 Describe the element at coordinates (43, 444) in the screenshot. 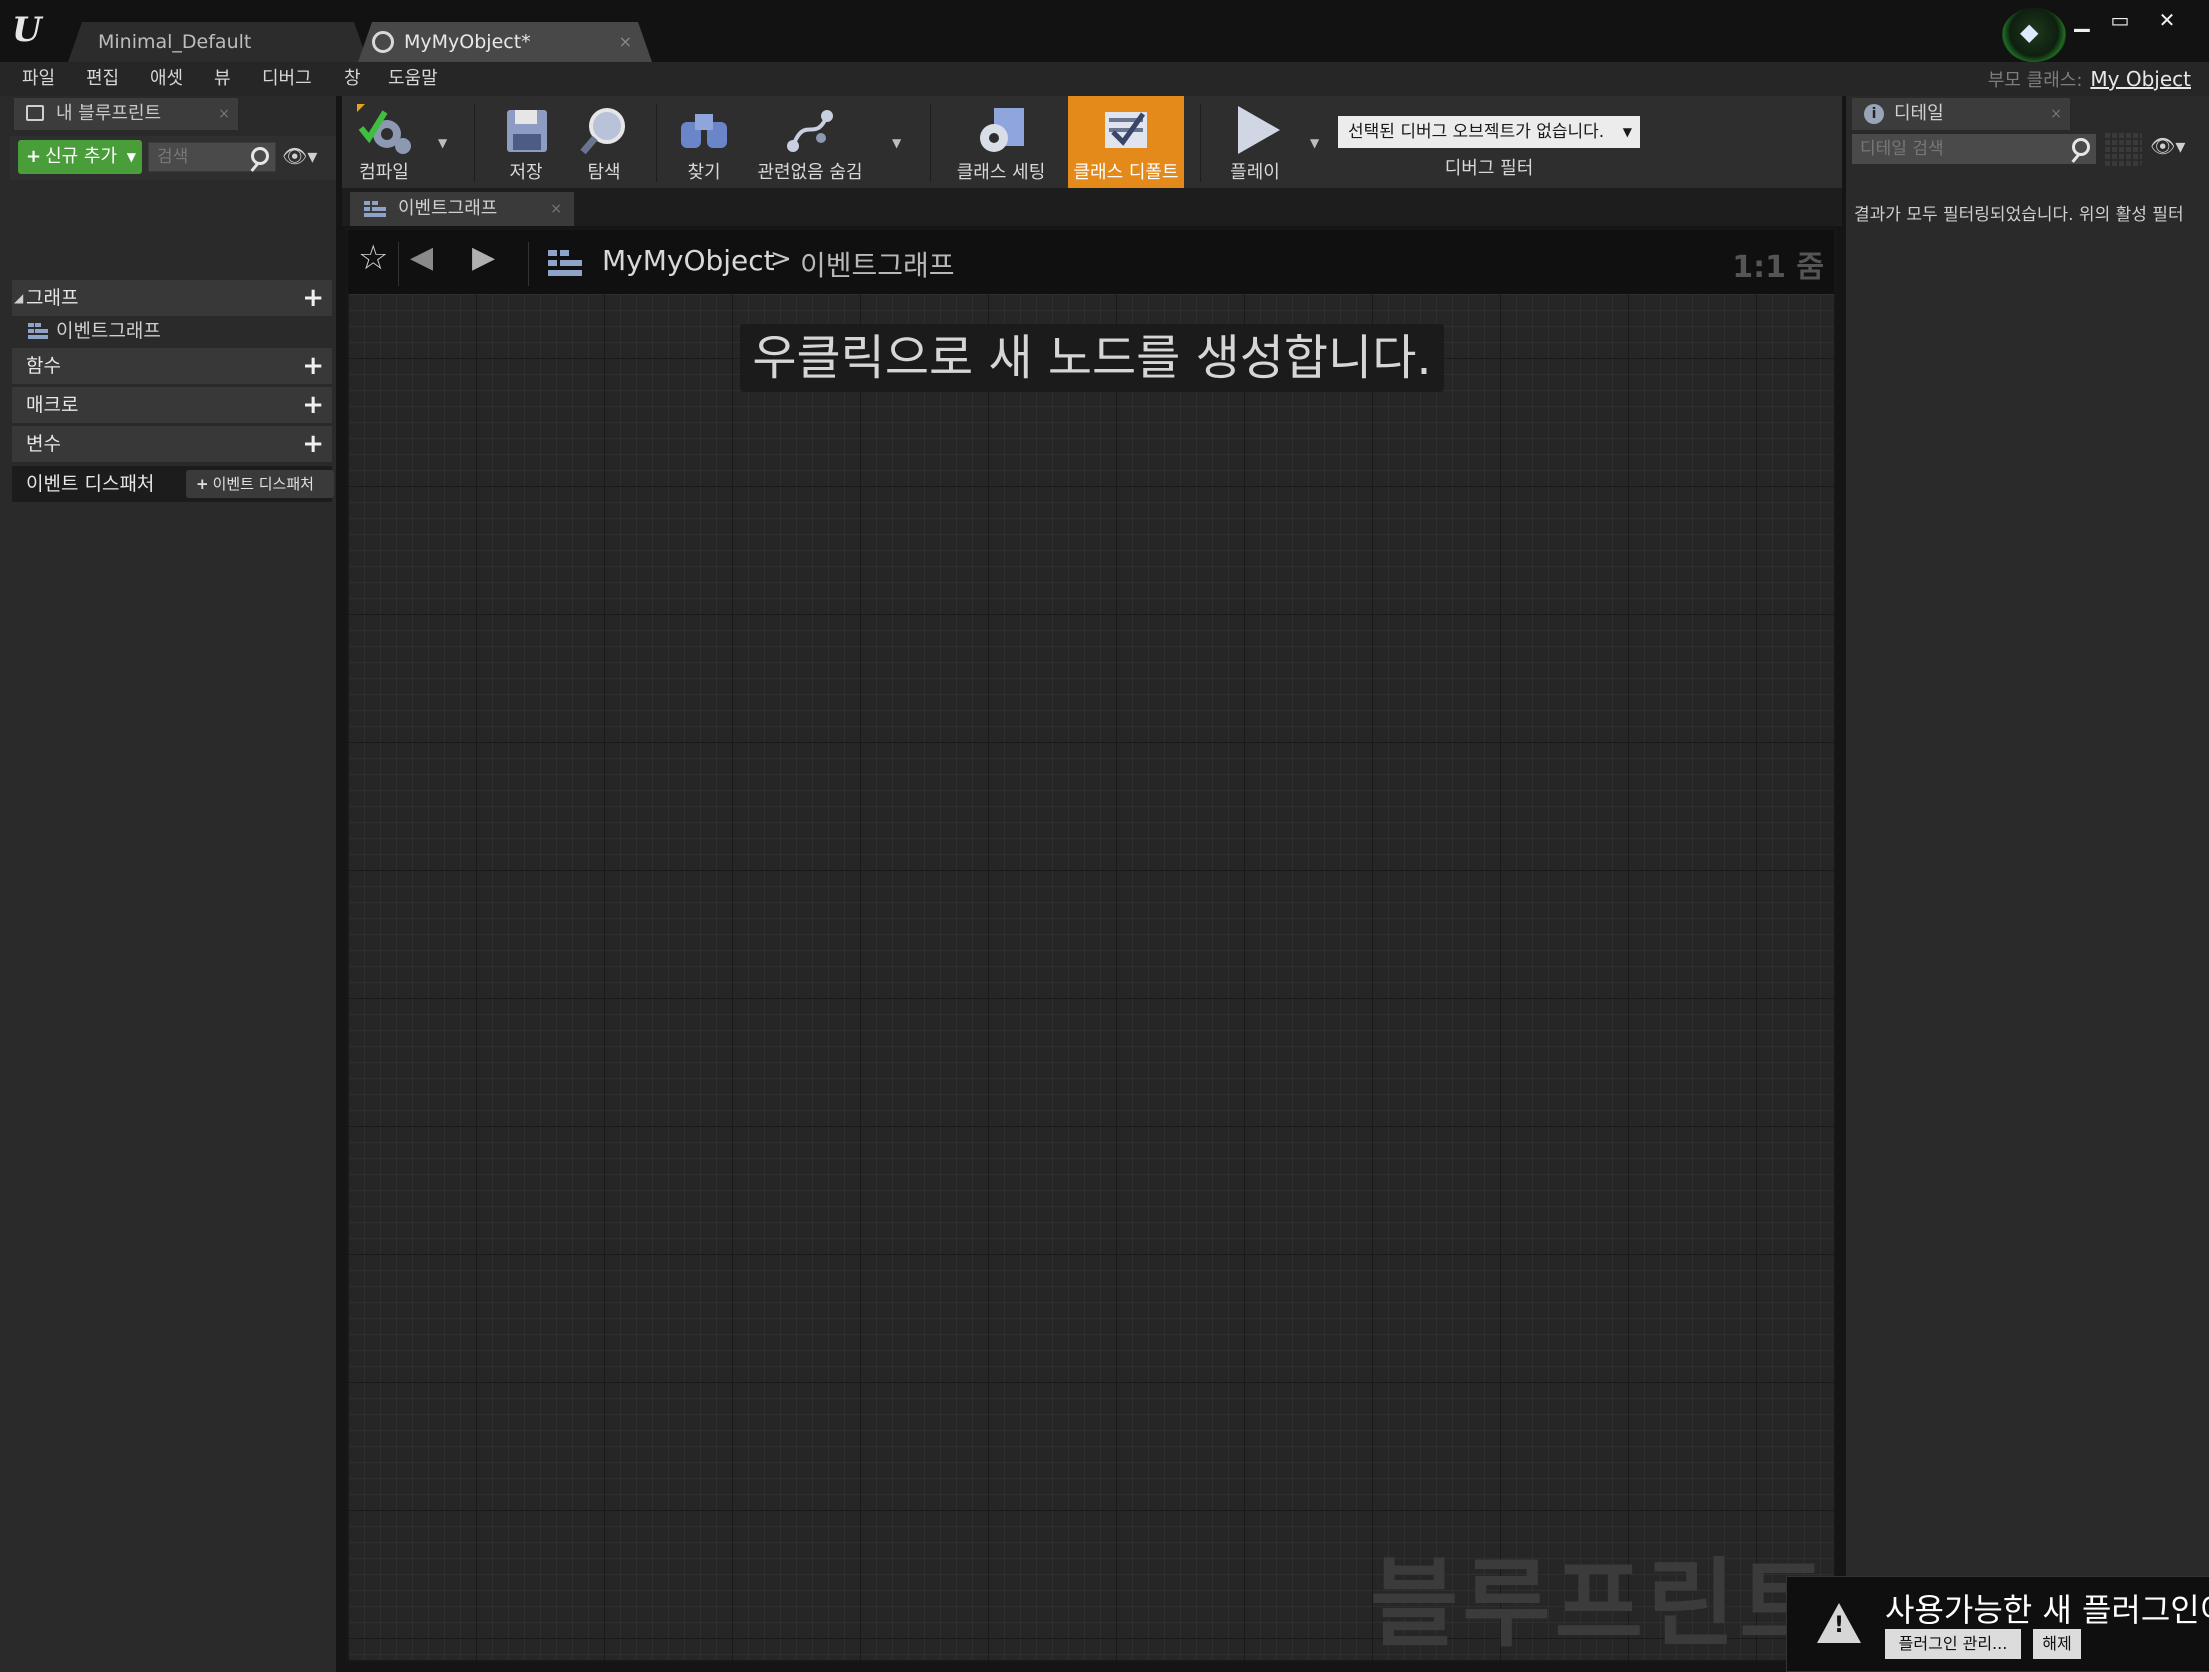

I see `section-label: 변수` at that location.